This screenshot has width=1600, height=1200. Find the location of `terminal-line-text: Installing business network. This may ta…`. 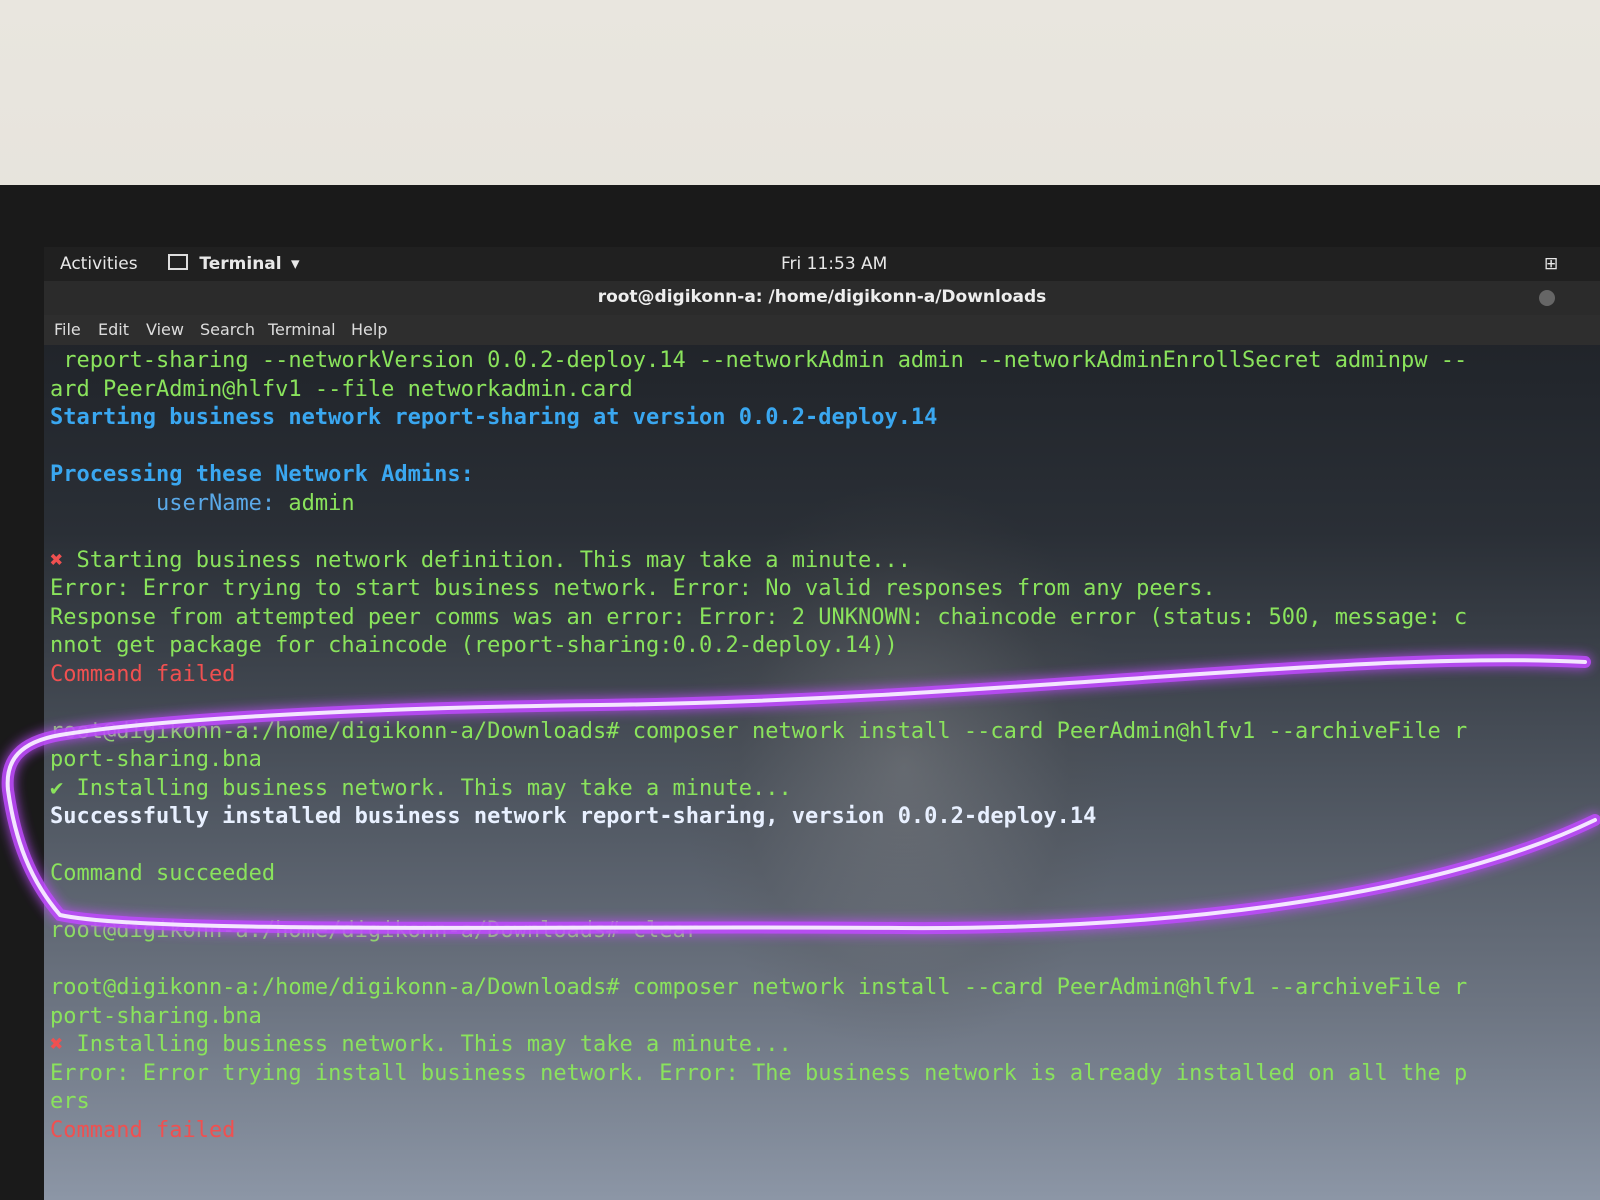

terminal-line-text: Installing business network. This may ta… is located at coordinates (427, 1044).